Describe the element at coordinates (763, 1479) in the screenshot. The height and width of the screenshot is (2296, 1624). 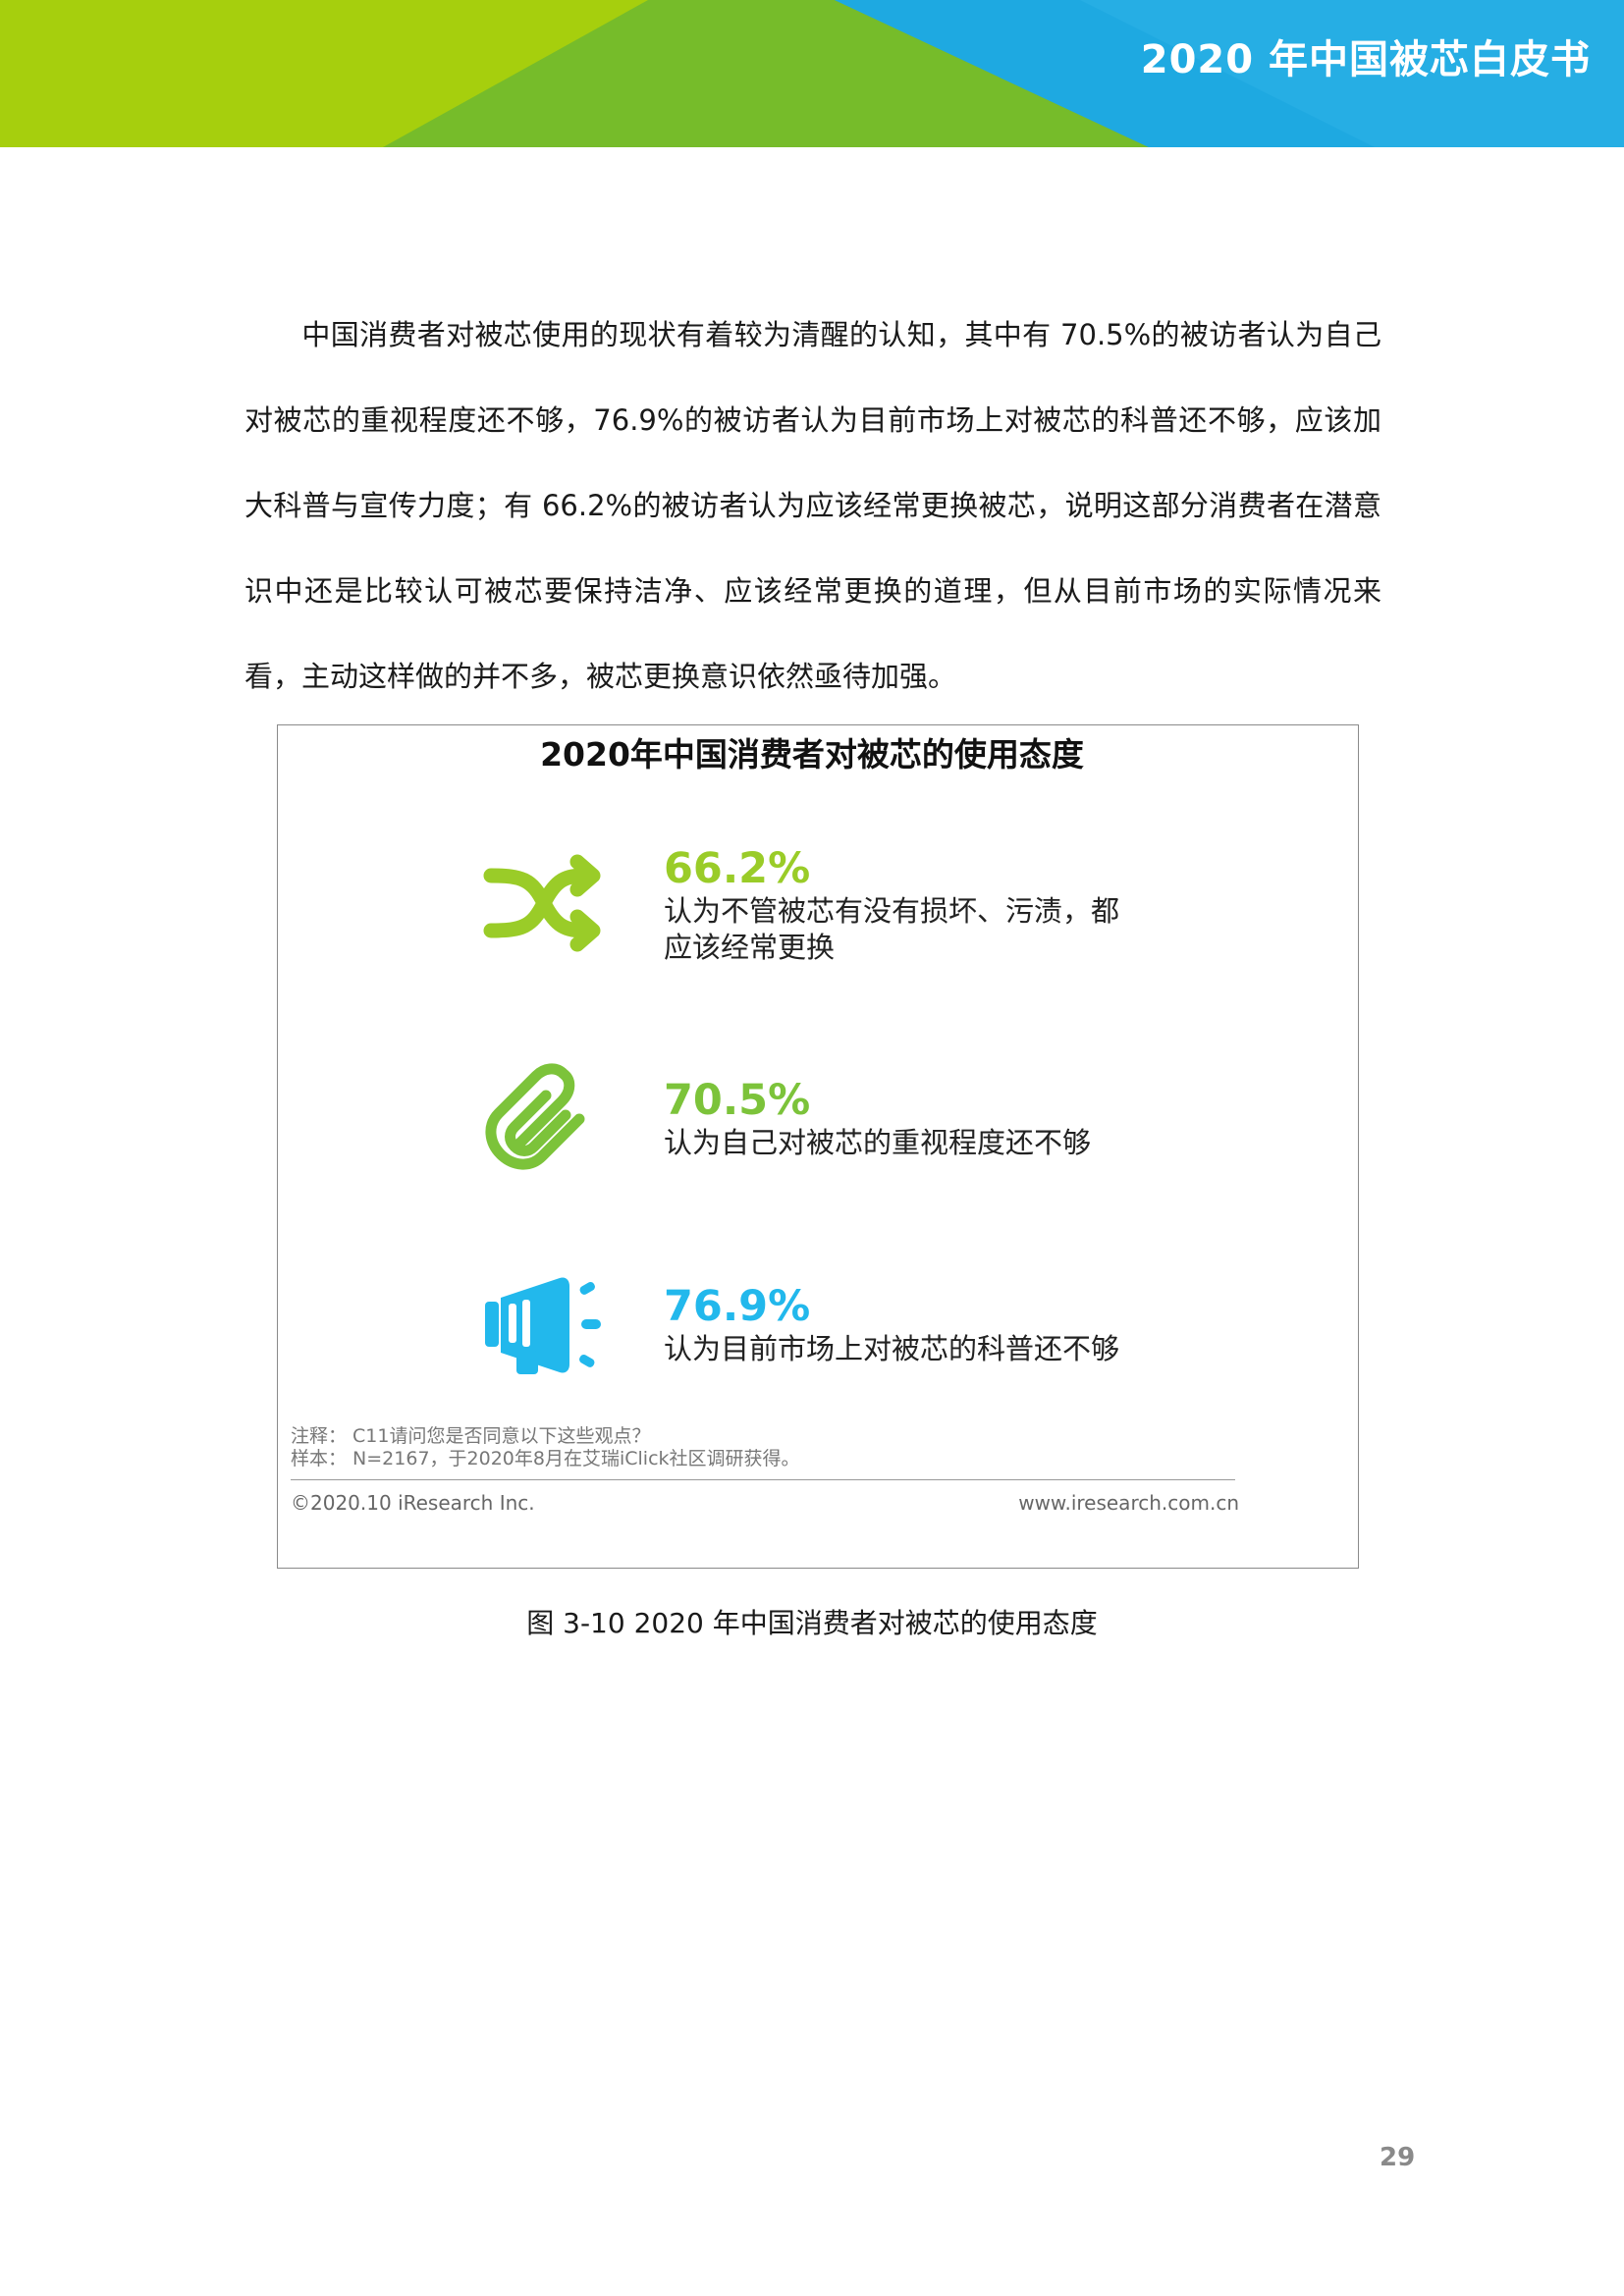
I see `figure-divider` at that location.